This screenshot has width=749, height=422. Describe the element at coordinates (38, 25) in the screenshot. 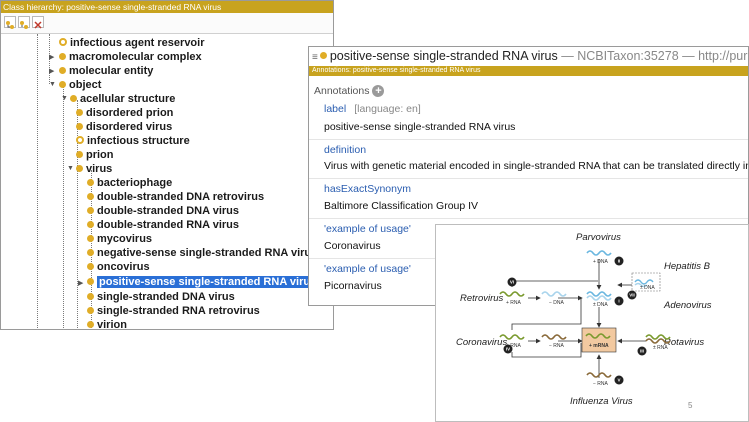

I see `delete-class-icon` at that location.